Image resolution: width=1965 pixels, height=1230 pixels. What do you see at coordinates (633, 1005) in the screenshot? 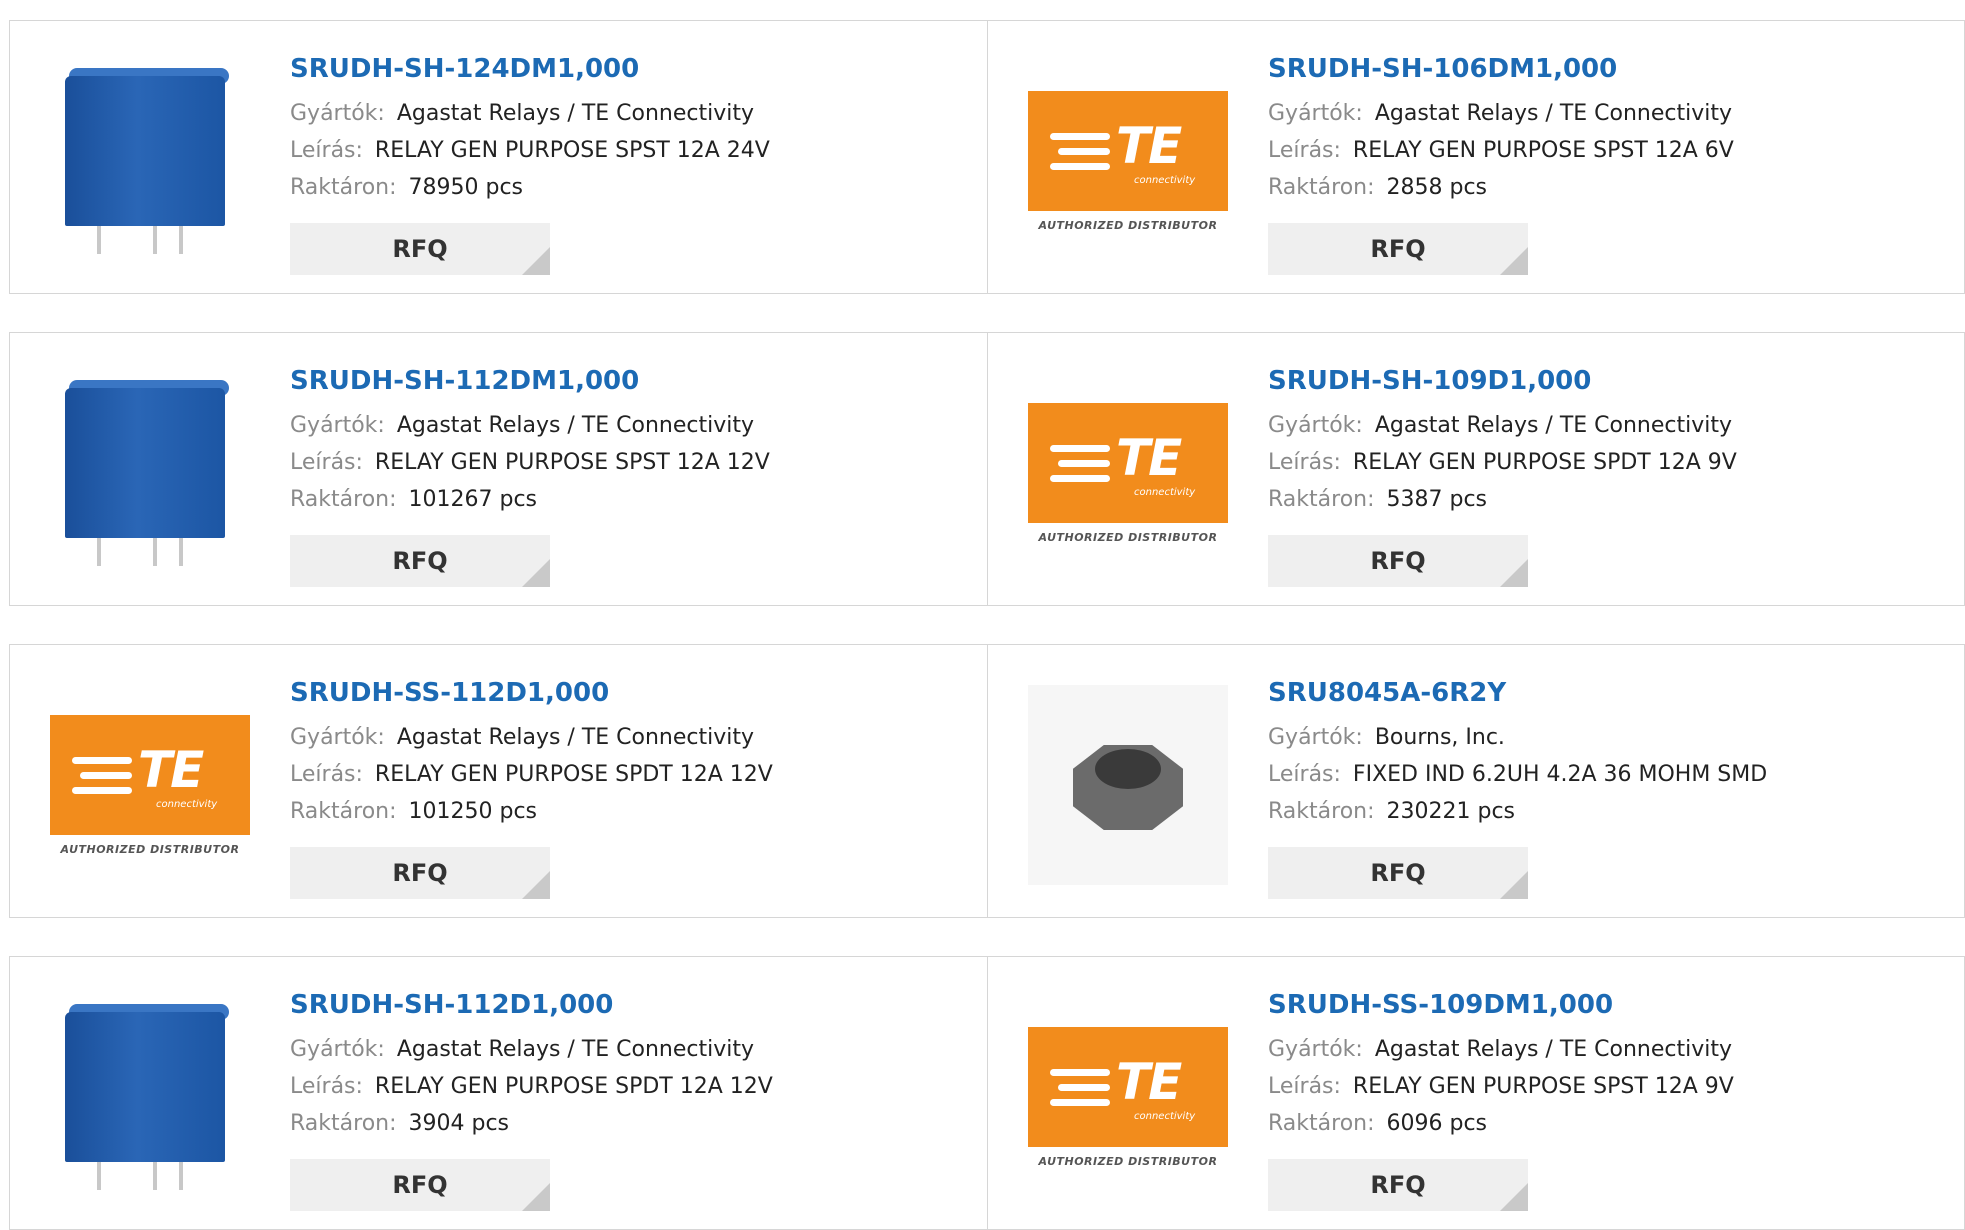
I see `product-title-link: SRUDH-SH-112D1,000` at bounding box center [633, 1005].